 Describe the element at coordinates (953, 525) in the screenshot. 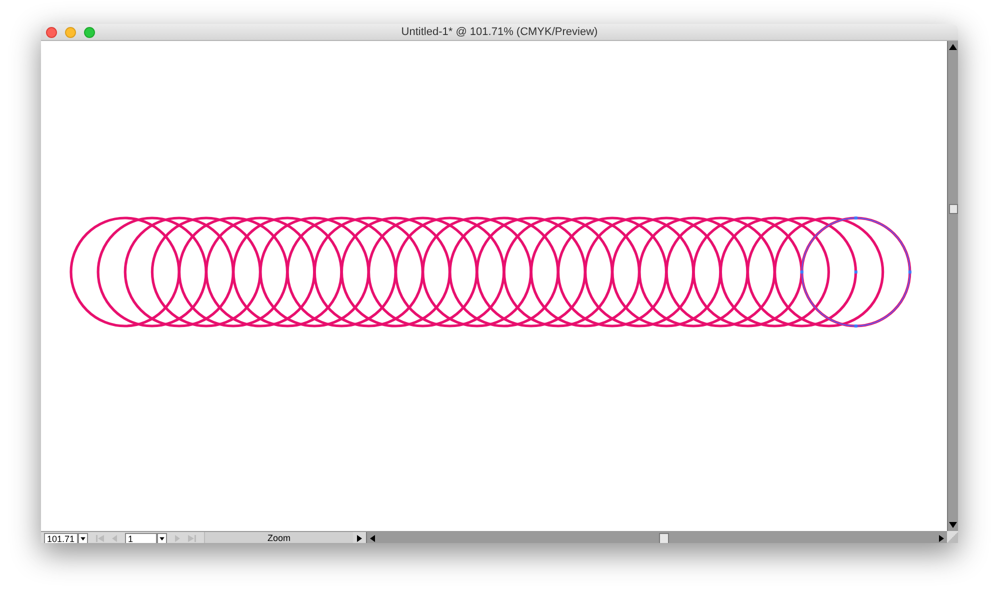

I see `scroll-down-icon` at that location.